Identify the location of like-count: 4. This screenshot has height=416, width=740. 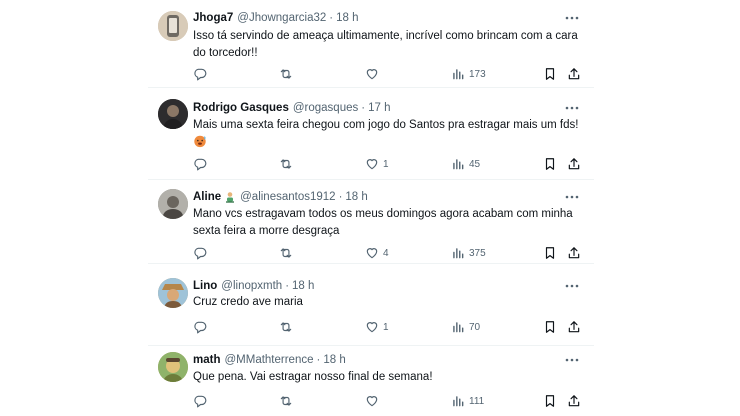
(386, 253).